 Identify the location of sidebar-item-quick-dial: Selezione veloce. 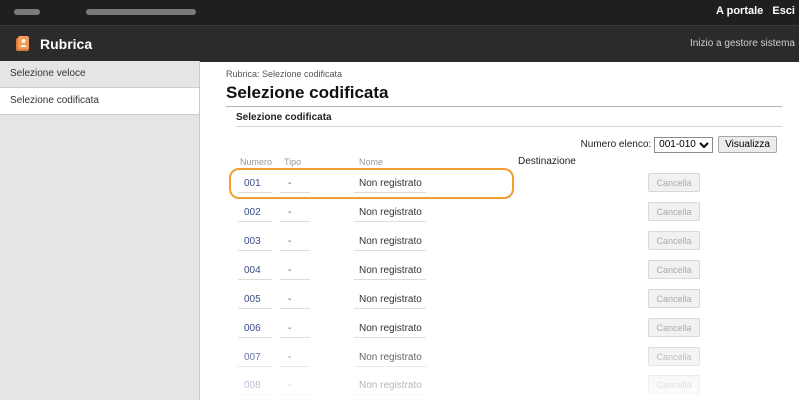
(99, 74).